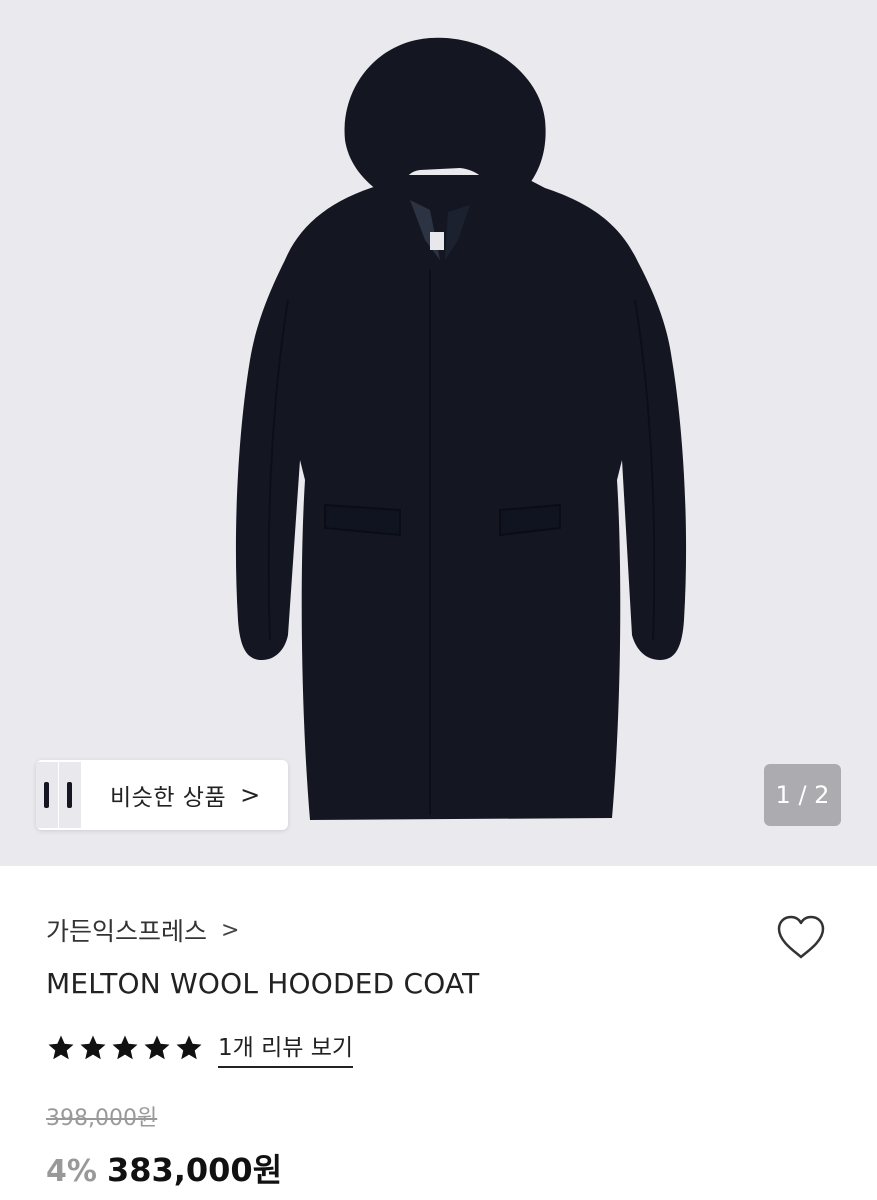 This screenshot has width=877, height=1200. I want to click on view-reviews-link: 1개 리뷰 보기, so click(286, 1048).